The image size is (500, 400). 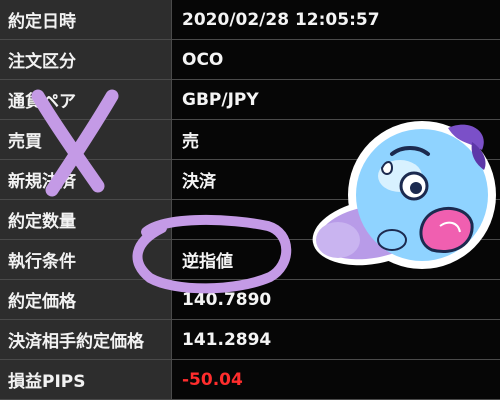 I want to click on row-side: 売買 売, so click(x=250, y=140).